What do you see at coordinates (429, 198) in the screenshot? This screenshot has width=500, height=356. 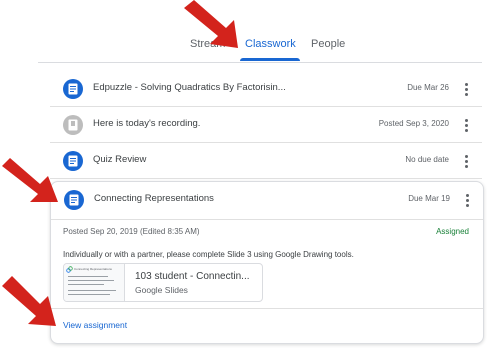 I see `assignment-due-date: Due Mar 19` at bounding box center [429, 198].